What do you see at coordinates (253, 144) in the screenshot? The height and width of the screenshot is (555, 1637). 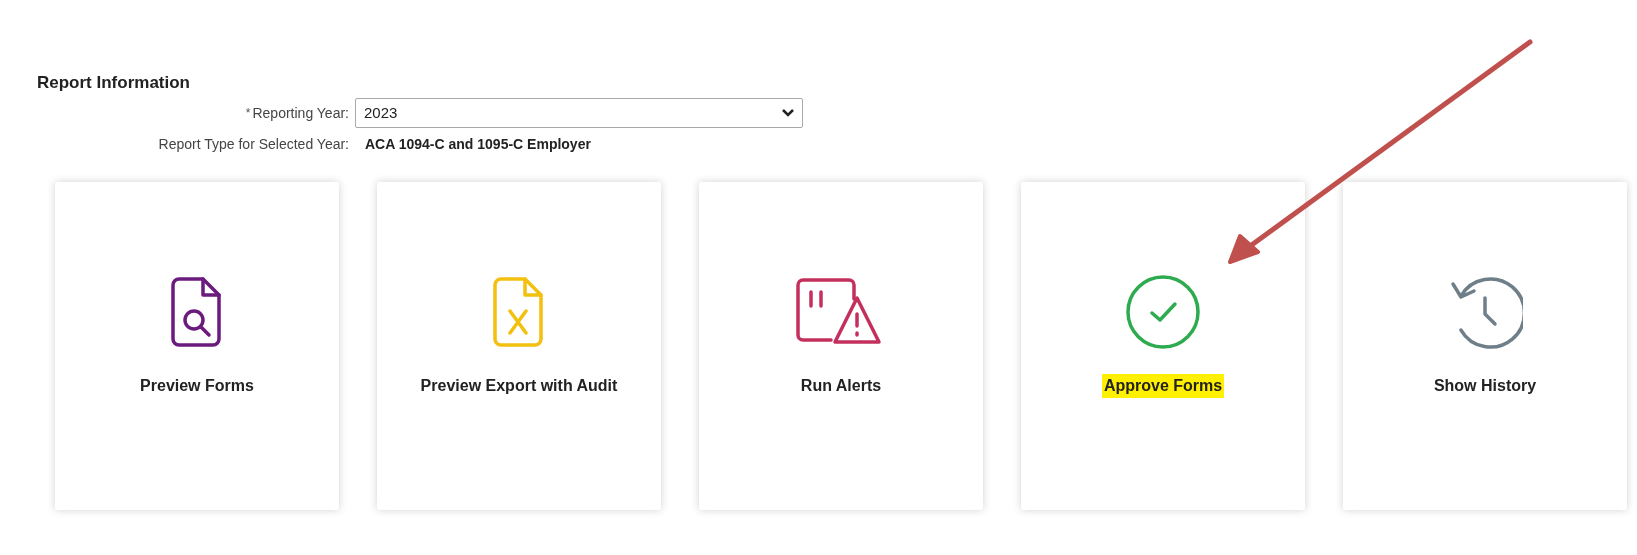 I see `field-label: Report Type for Selected Year:` at bounding box center [253, 144].